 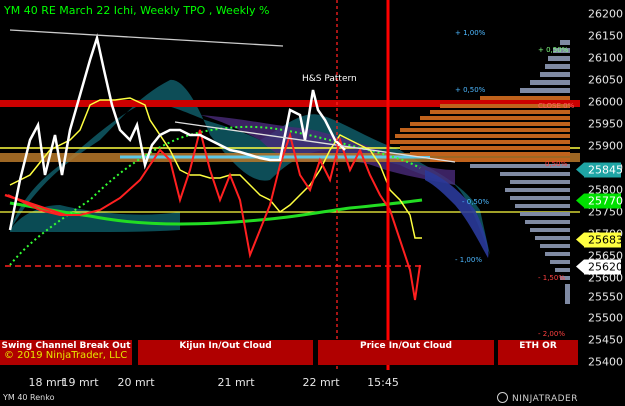 What do you see at coordinates (605, 14) in the screenshot?
I see `y-tick: 26200` at bounding box center [605, 14].